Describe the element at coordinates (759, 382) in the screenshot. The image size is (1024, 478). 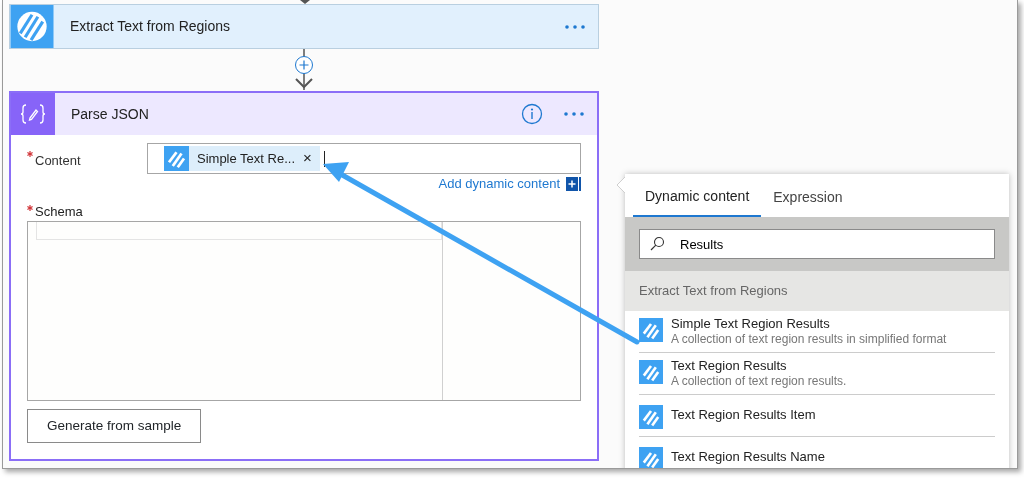
I see `item-description: A collection of text region results.` at that location.